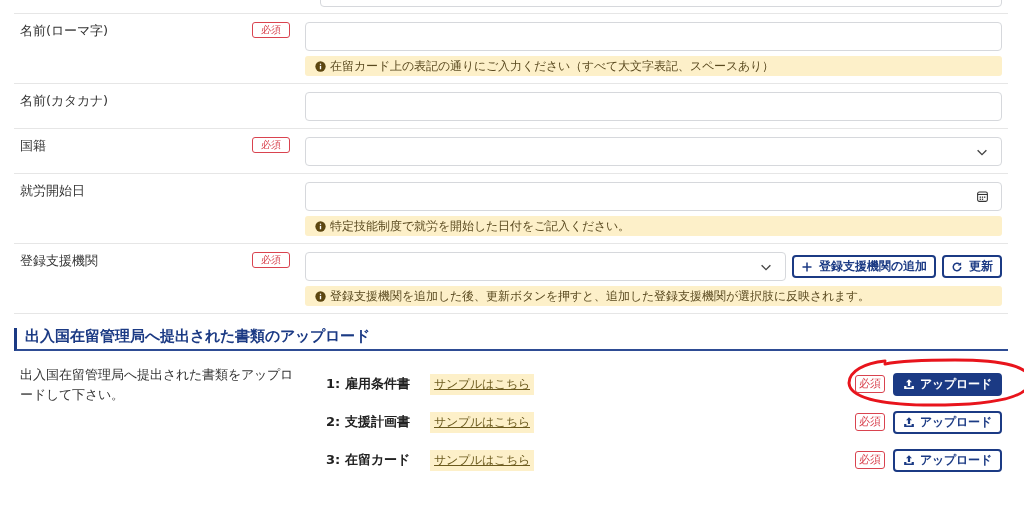 The image size is (1024, 513). What do you see at coordinates (972, 266) in the screenshot?
I see `outline-button: 更新` at bounding box center [972, 266].